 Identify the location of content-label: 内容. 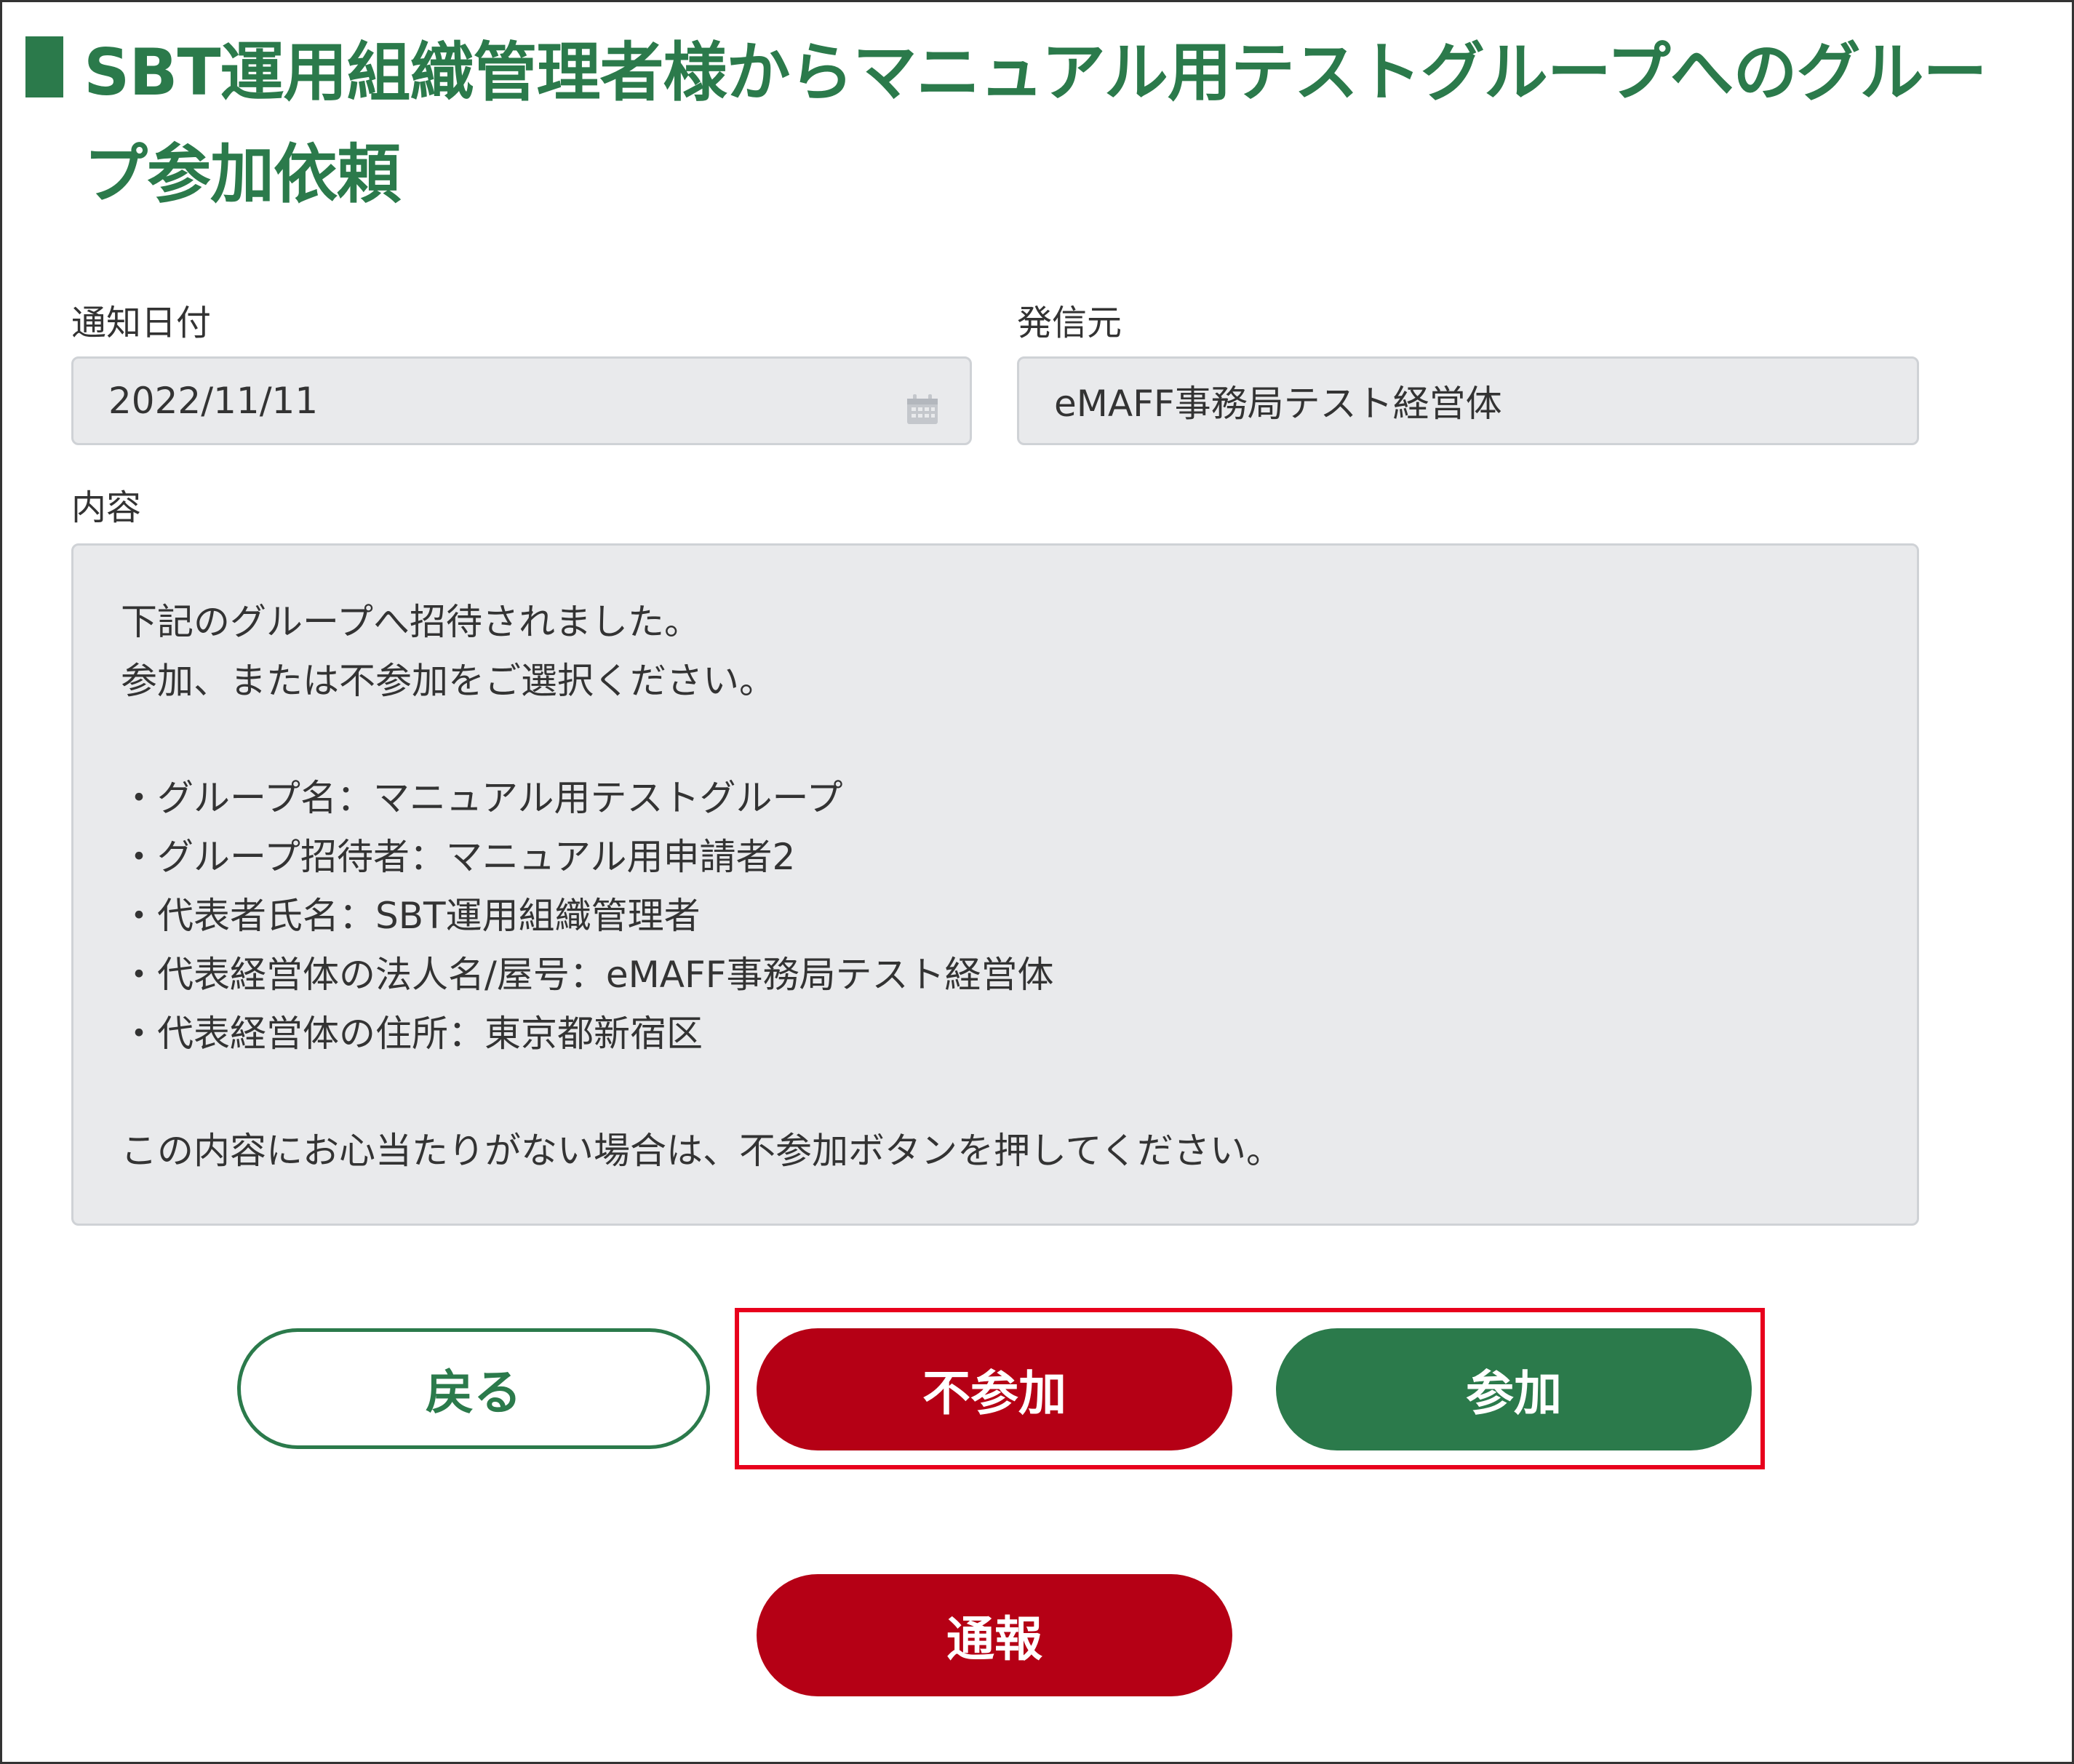
(106, 507).